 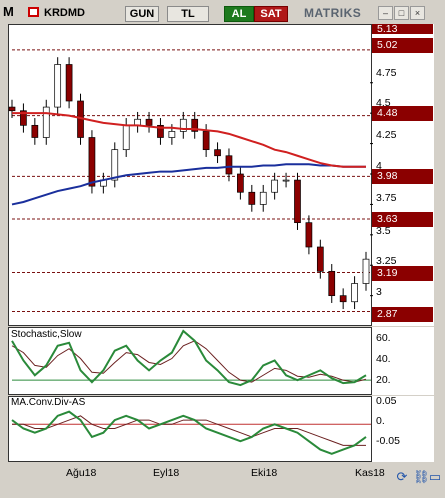 What do you see at coordinates (402, 45) in the screenshot?
I see `price-tag-resistance-1: 5.02` at bounding box center [402, 45].